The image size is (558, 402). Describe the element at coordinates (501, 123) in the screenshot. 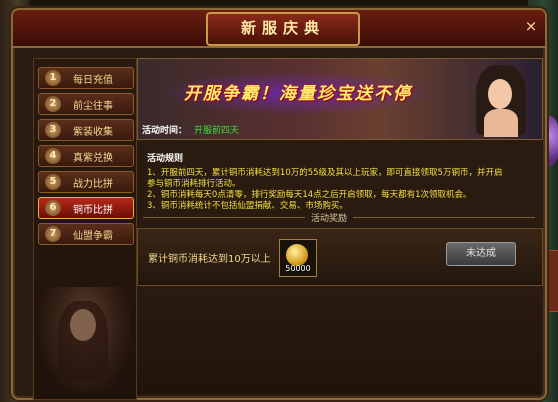

I see `character-body` at that location.